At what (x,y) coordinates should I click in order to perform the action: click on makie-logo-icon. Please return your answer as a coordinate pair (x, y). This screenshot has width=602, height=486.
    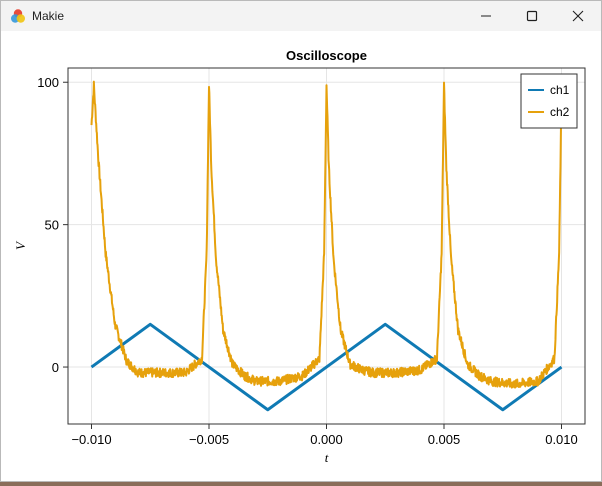
    Looking at the image, I should click on (18, 16).